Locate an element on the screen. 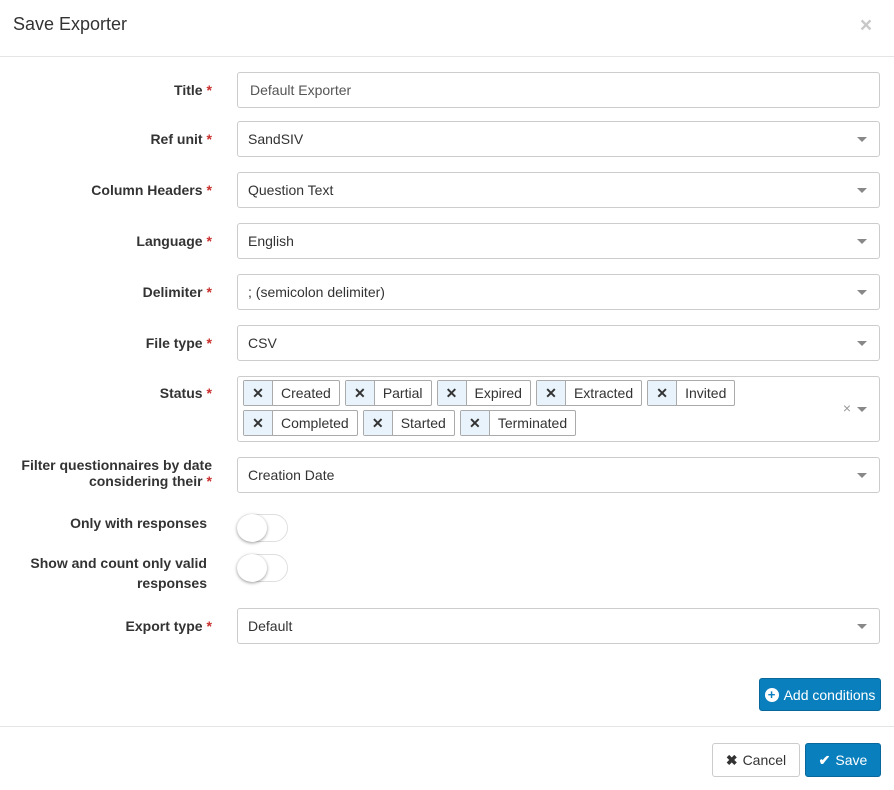  status-tag: ✕ Started is located at coordinates (408, 423).